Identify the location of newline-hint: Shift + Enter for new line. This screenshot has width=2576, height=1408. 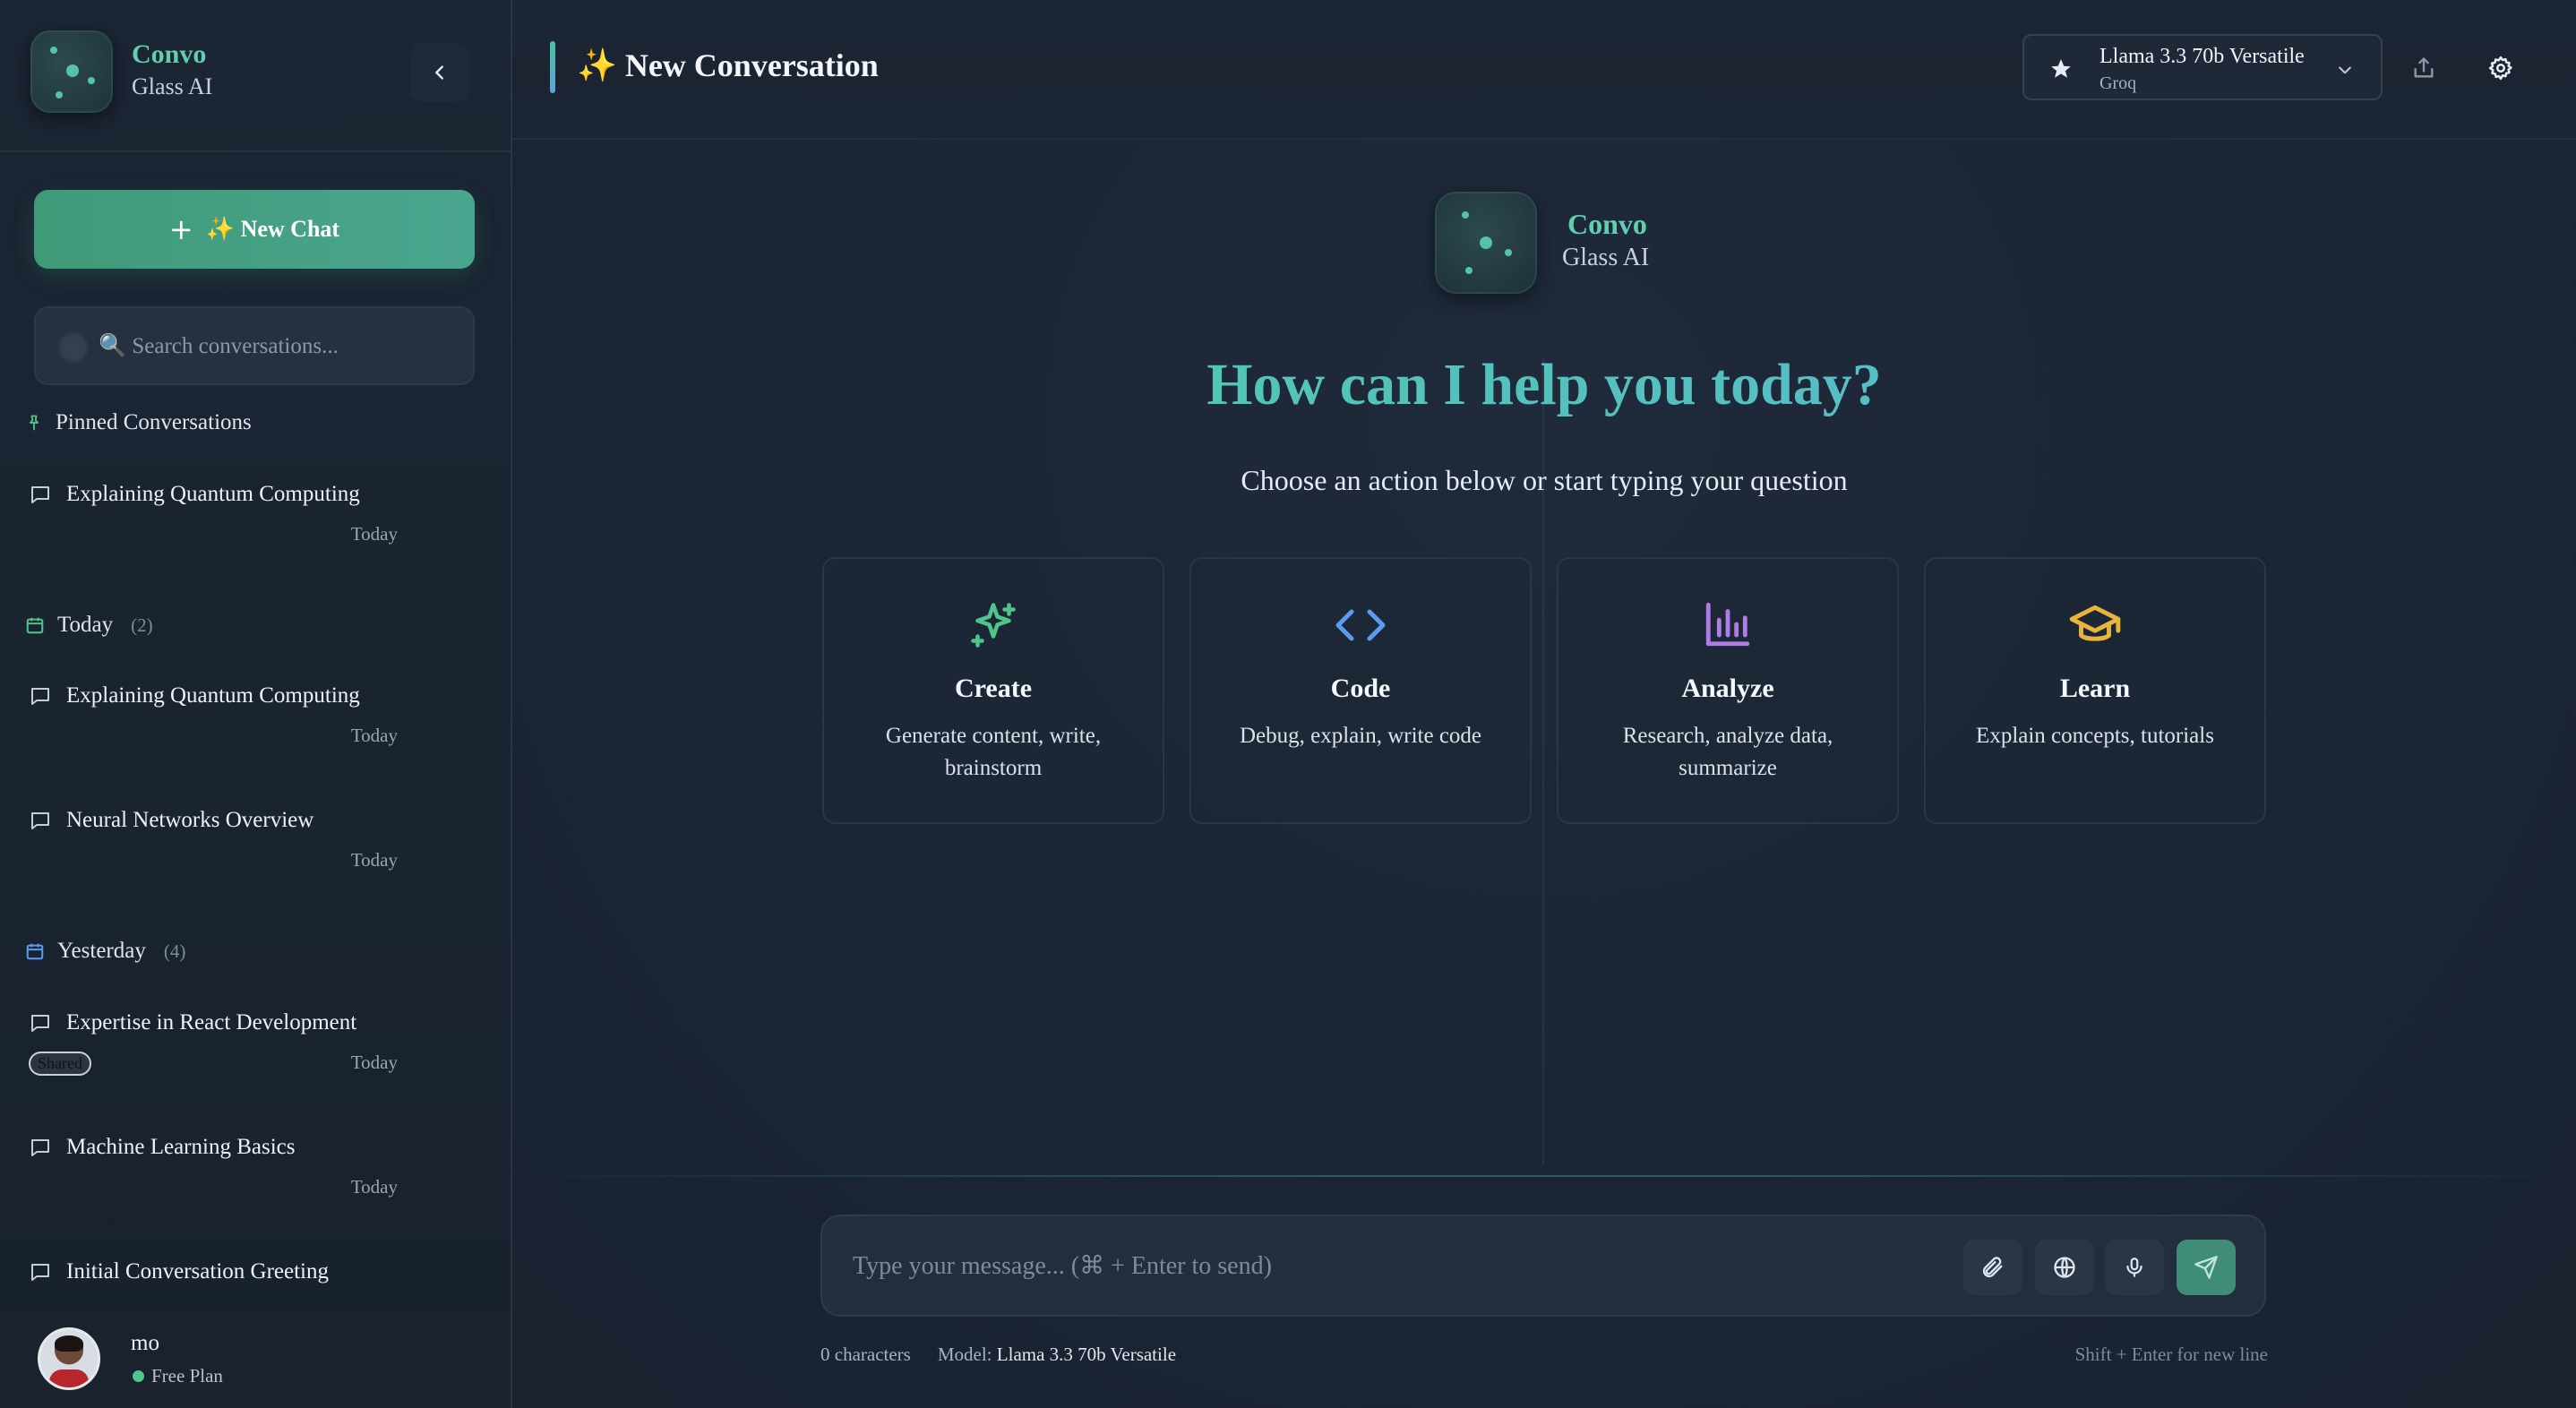
(2171, 1354).